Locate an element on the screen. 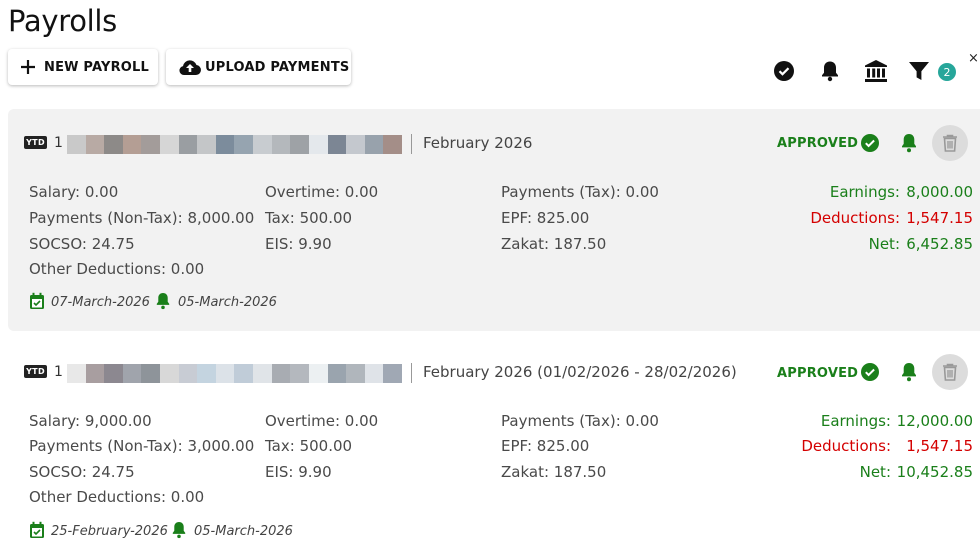 Image resolution: width=980 pixels, height=560 pixels. filter-count-badge: 2 is located at coordinates (947, 72).